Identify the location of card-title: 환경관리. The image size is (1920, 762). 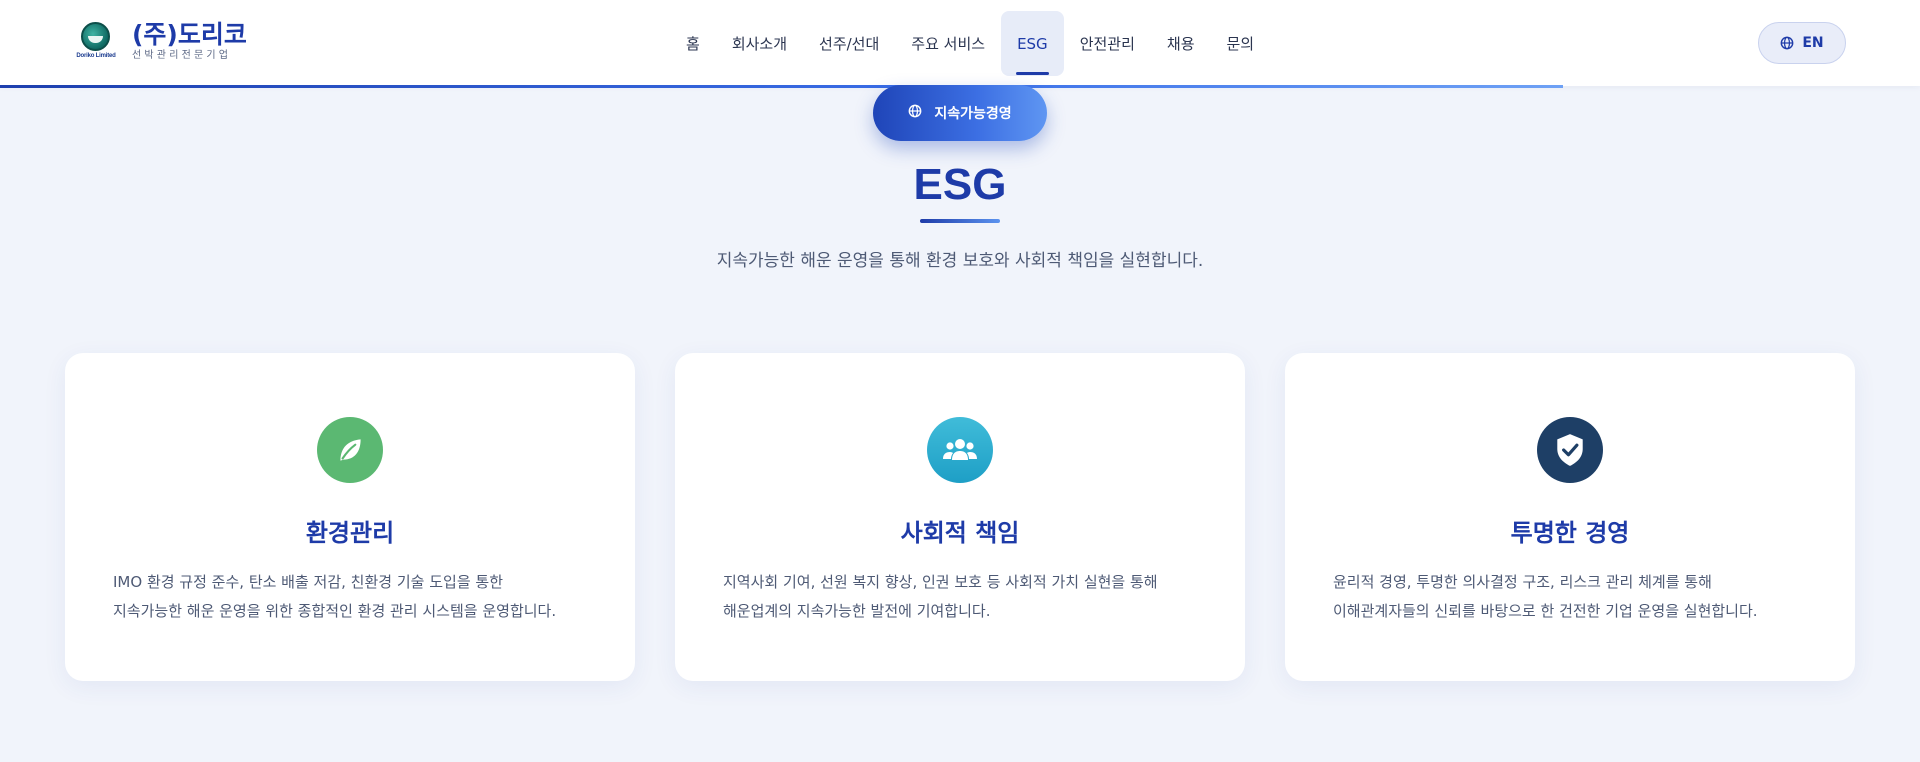
(350, 533).